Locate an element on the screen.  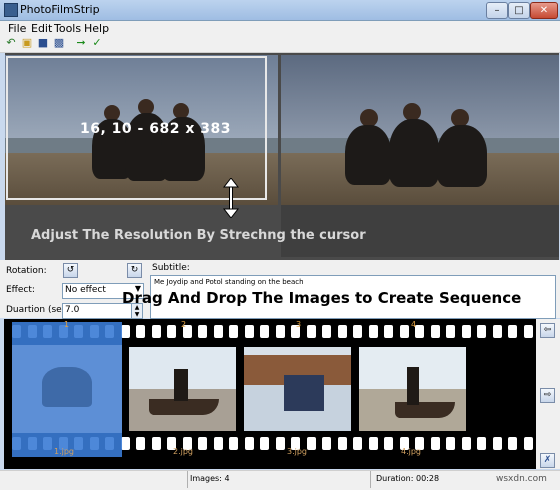
save-as-icon: ▩ is located at coordinates (59, 43).